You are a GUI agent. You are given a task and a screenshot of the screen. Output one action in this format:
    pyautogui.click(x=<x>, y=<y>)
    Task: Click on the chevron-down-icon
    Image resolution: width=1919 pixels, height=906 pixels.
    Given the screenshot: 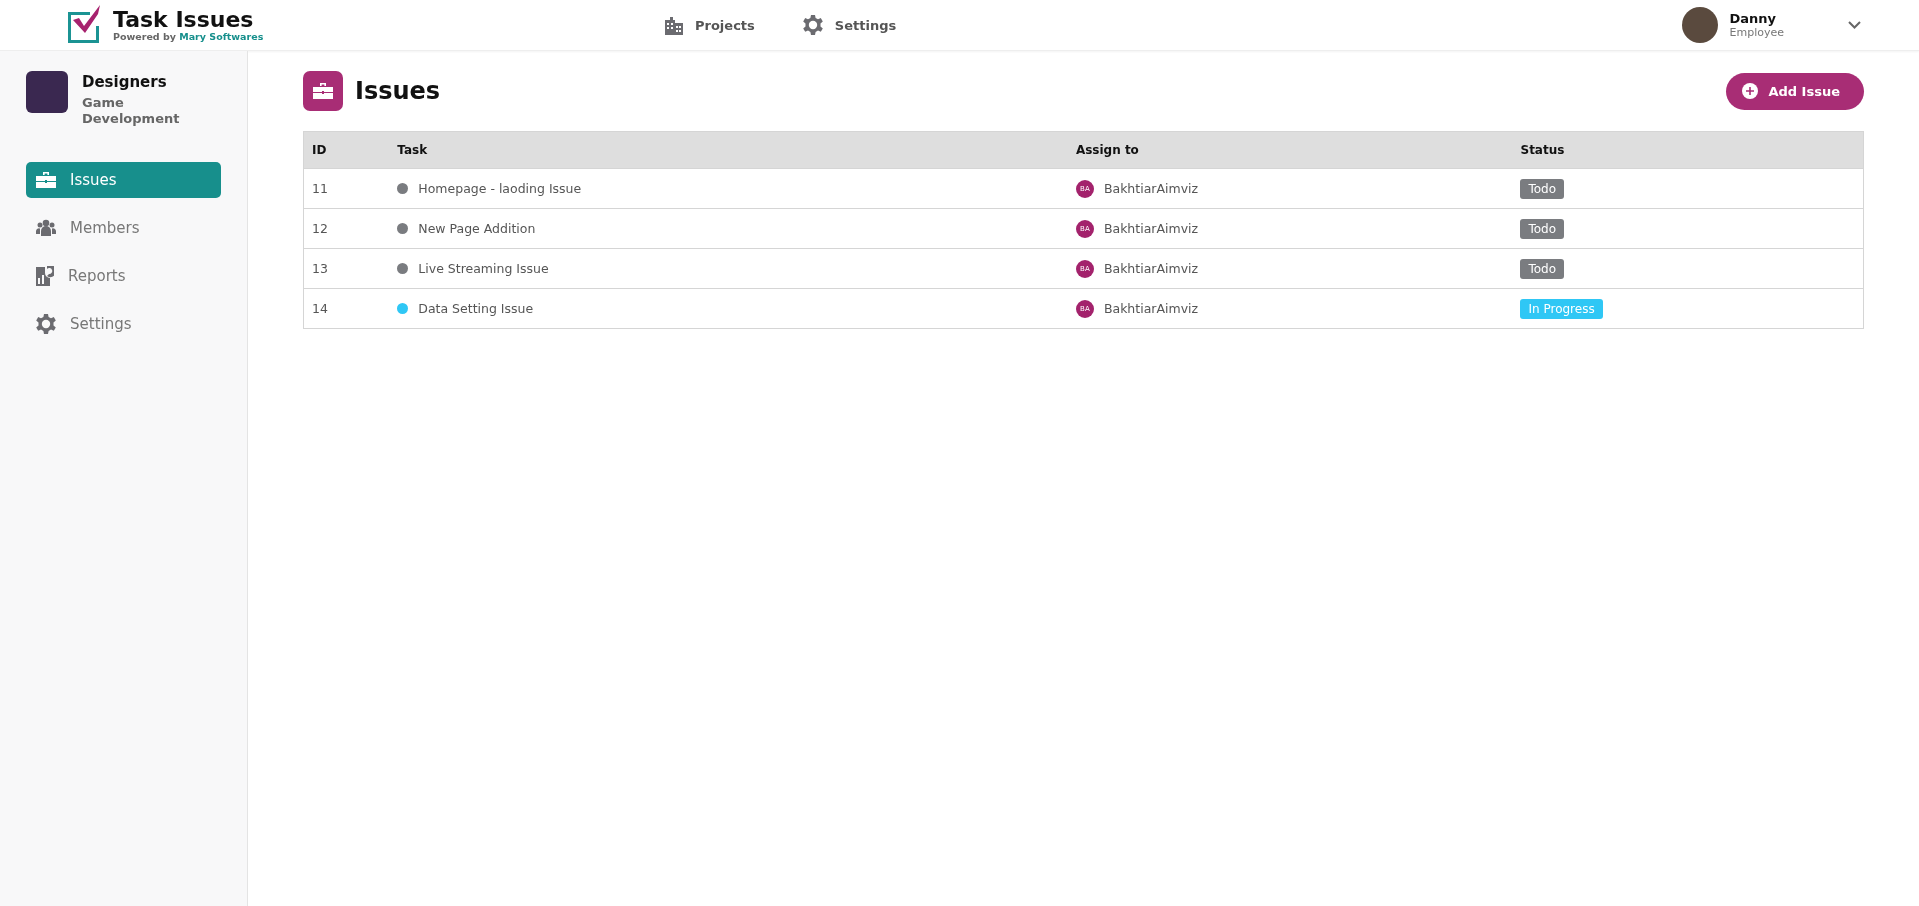 What is the action you would take?
    pyautogui.click(x=1854, y=25)
    